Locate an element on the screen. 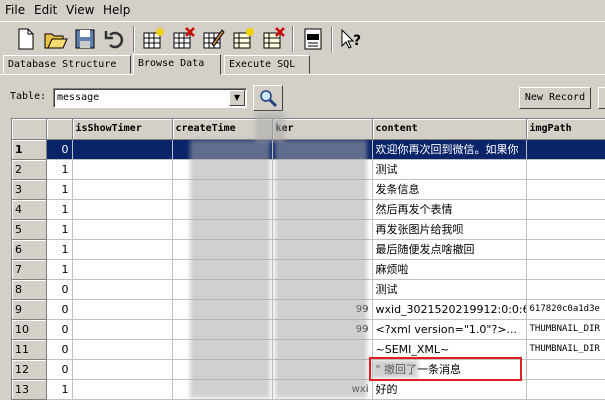 The image size is (605, 400). menu-edit: Edit is located at coordinates (45, 10).